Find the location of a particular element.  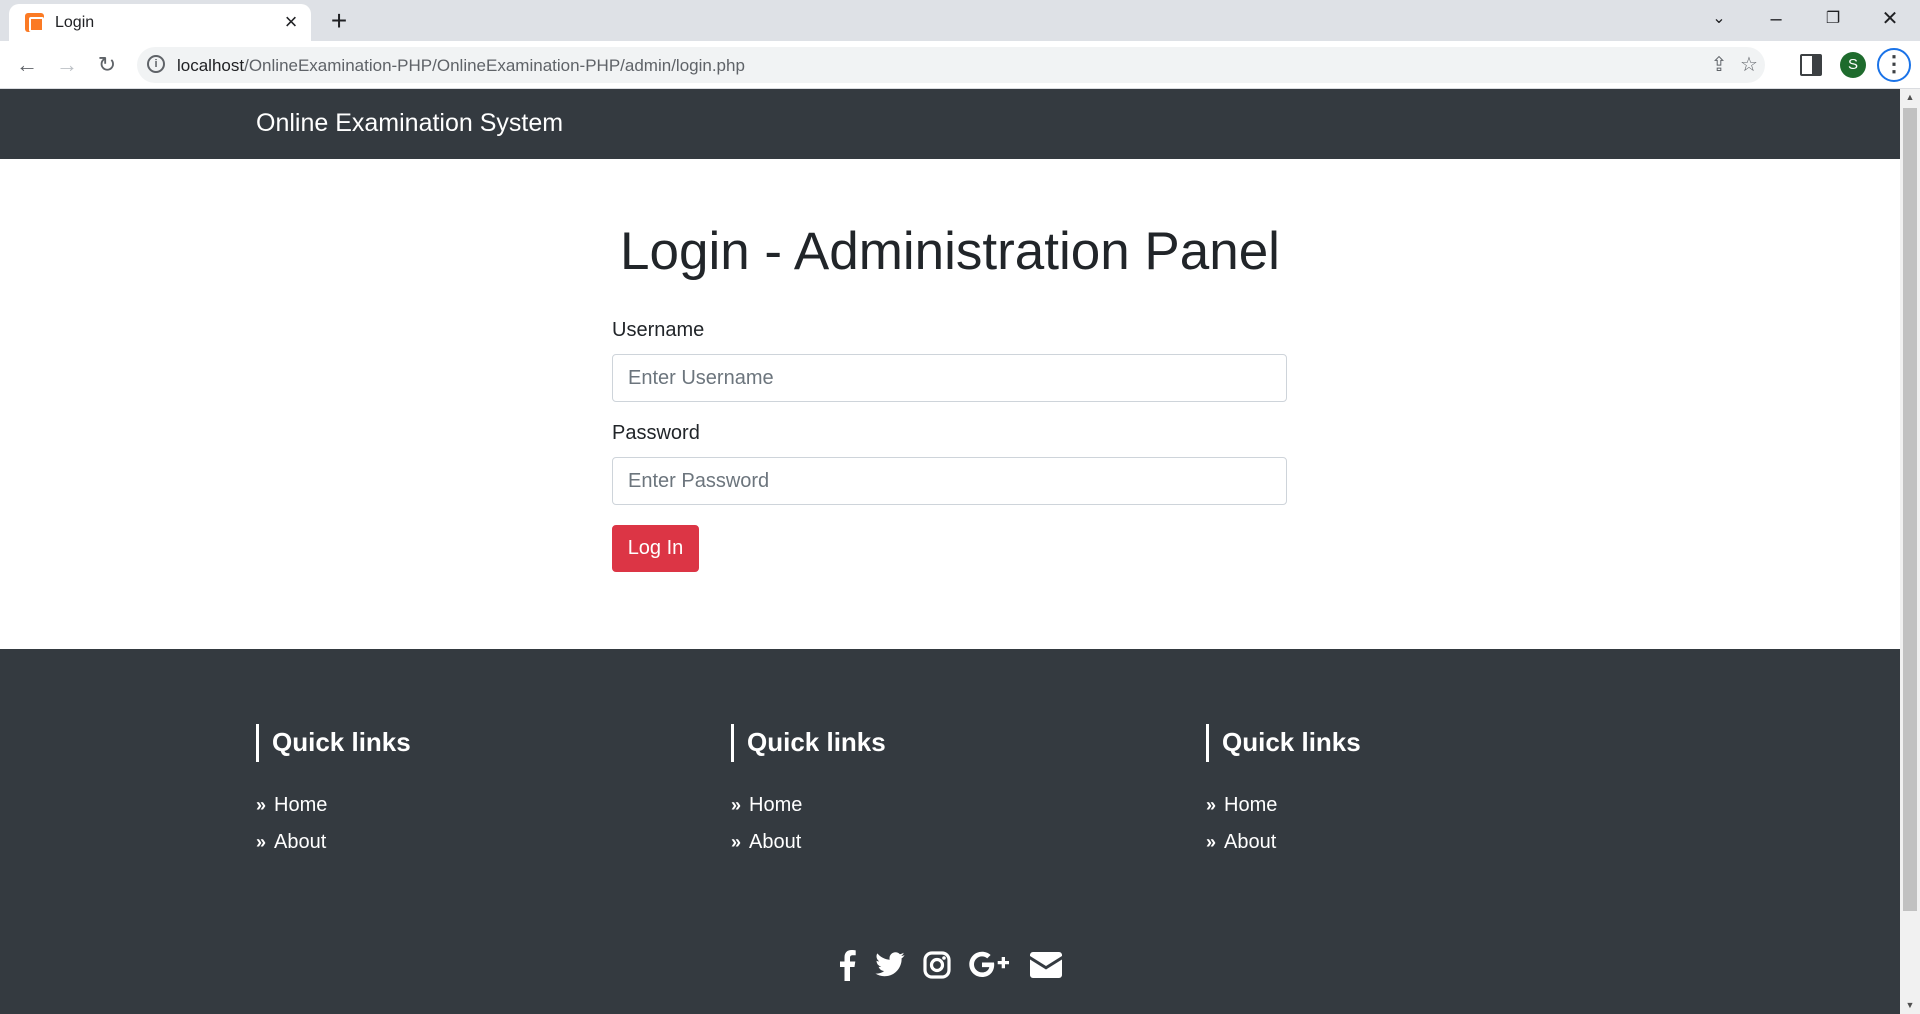

username-label: Username is located at coordinates (658, 330).